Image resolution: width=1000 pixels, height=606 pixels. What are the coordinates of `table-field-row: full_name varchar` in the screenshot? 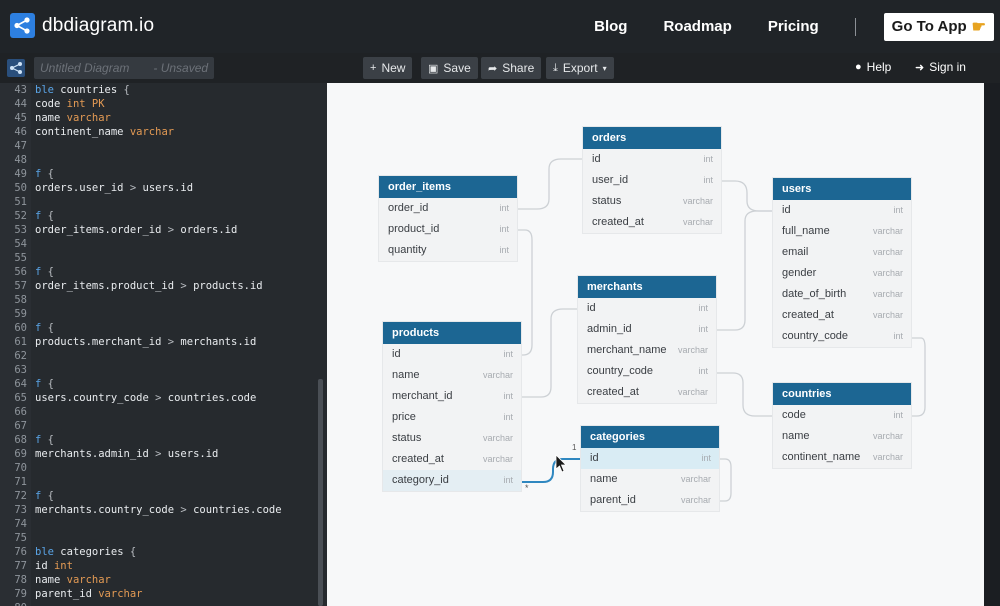 It's located at (842, 231).